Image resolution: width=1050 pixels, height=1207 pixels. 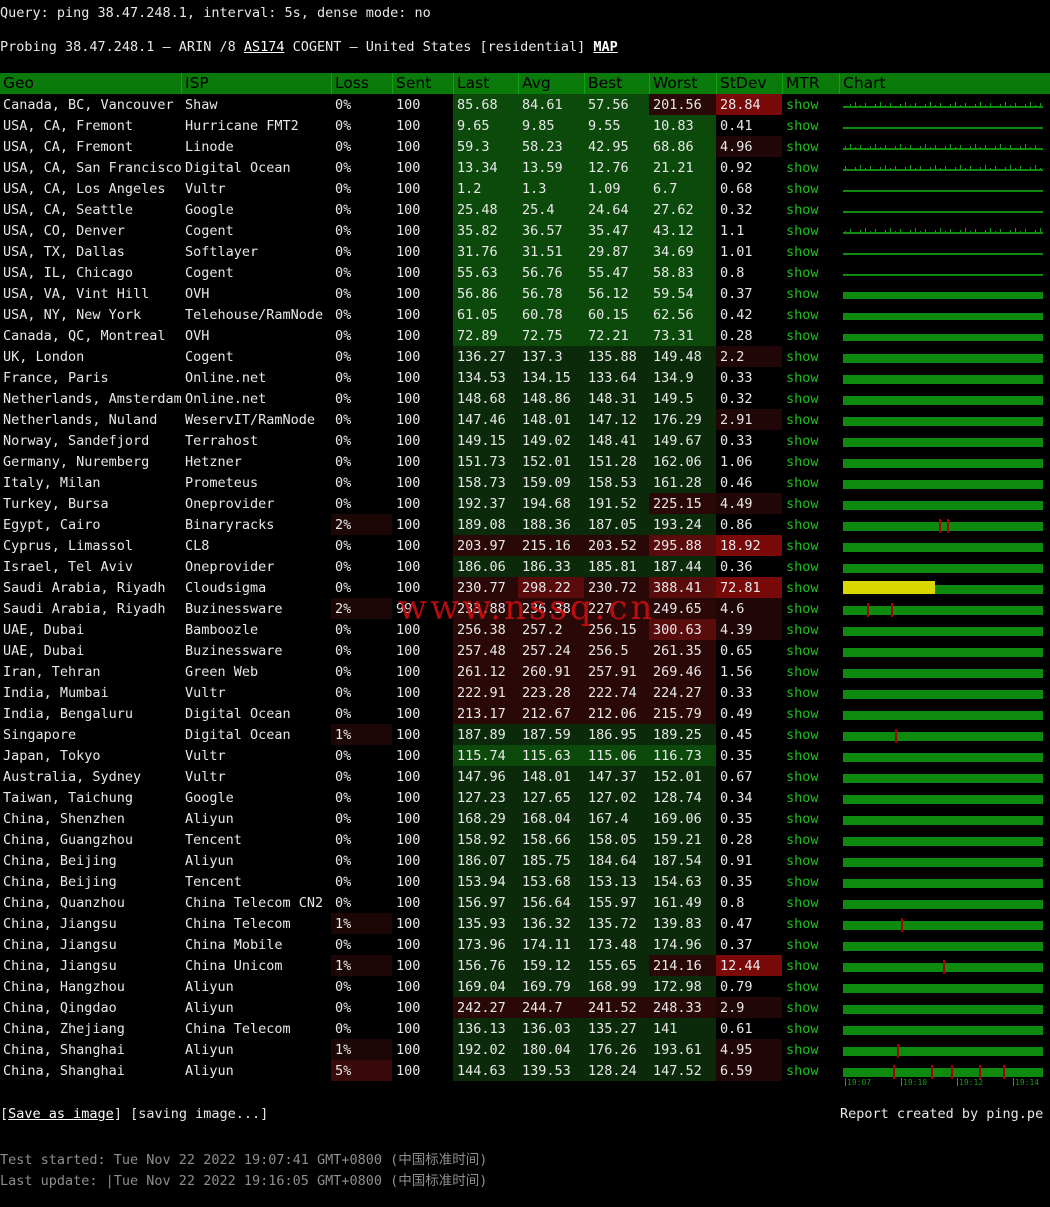 What do you see at coordinates (546, 966) in the screenshot?
I see `cell-avg: 159.12` at bounding box center [546, 966].